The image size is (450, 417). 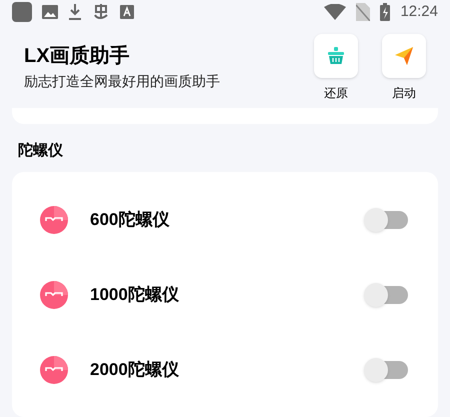 I want to click on app-title: LX画质助手, so click(x=77, y=56).